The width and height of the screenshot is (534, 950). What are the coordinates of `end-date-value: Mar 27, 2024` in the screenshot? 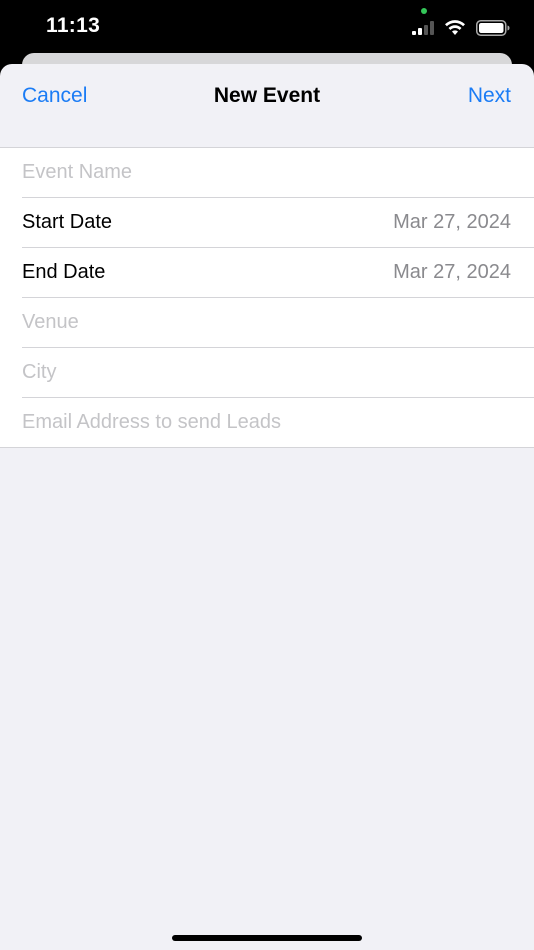 It's located at (452, 272).